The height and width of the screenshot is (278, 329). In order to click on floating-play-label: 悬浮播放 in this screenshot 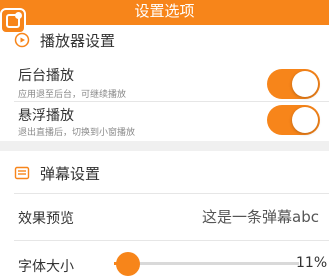, I will do `click(46, 116)`.